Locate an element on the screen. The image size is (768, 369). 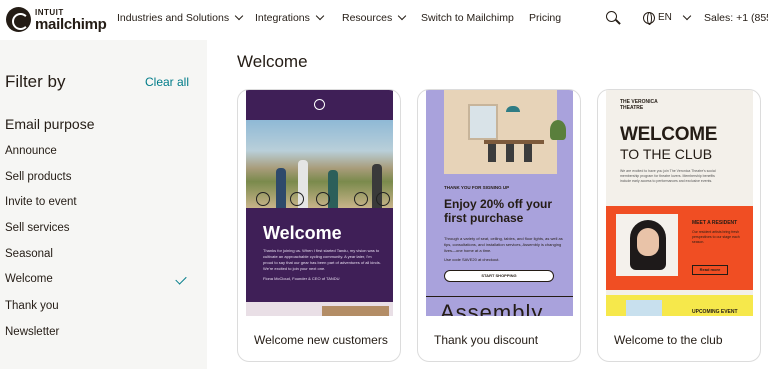
filter-thank-you: Thank you is located at coordinates (32, 306).